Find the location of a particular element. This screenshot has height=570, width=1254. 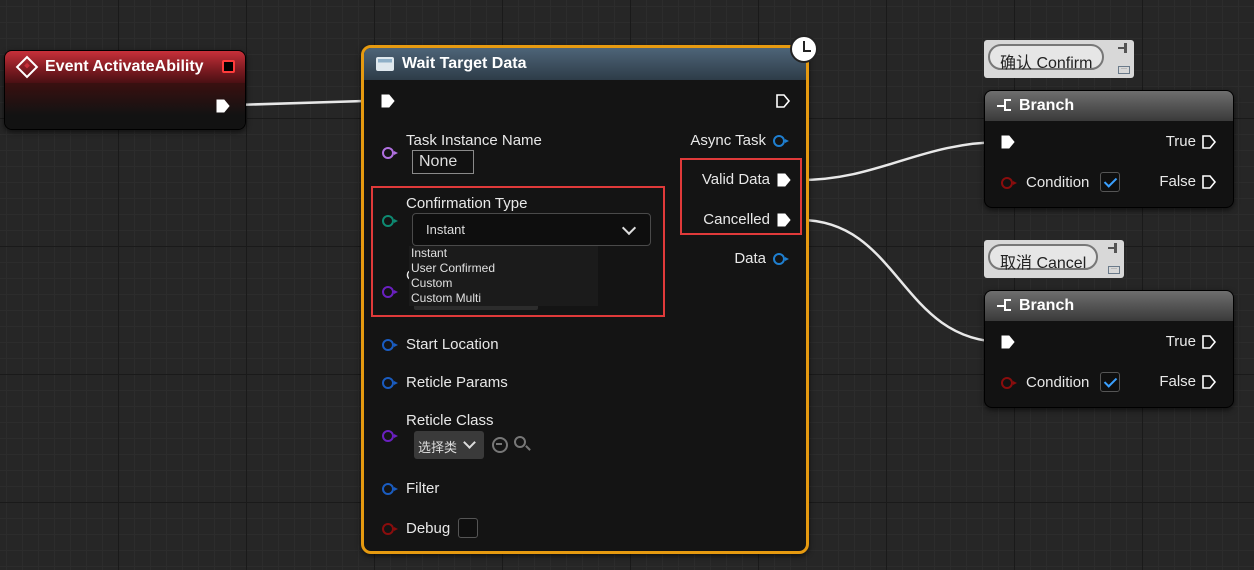

branch-cancel-condition-pin is located at coordinates (1009, 383).